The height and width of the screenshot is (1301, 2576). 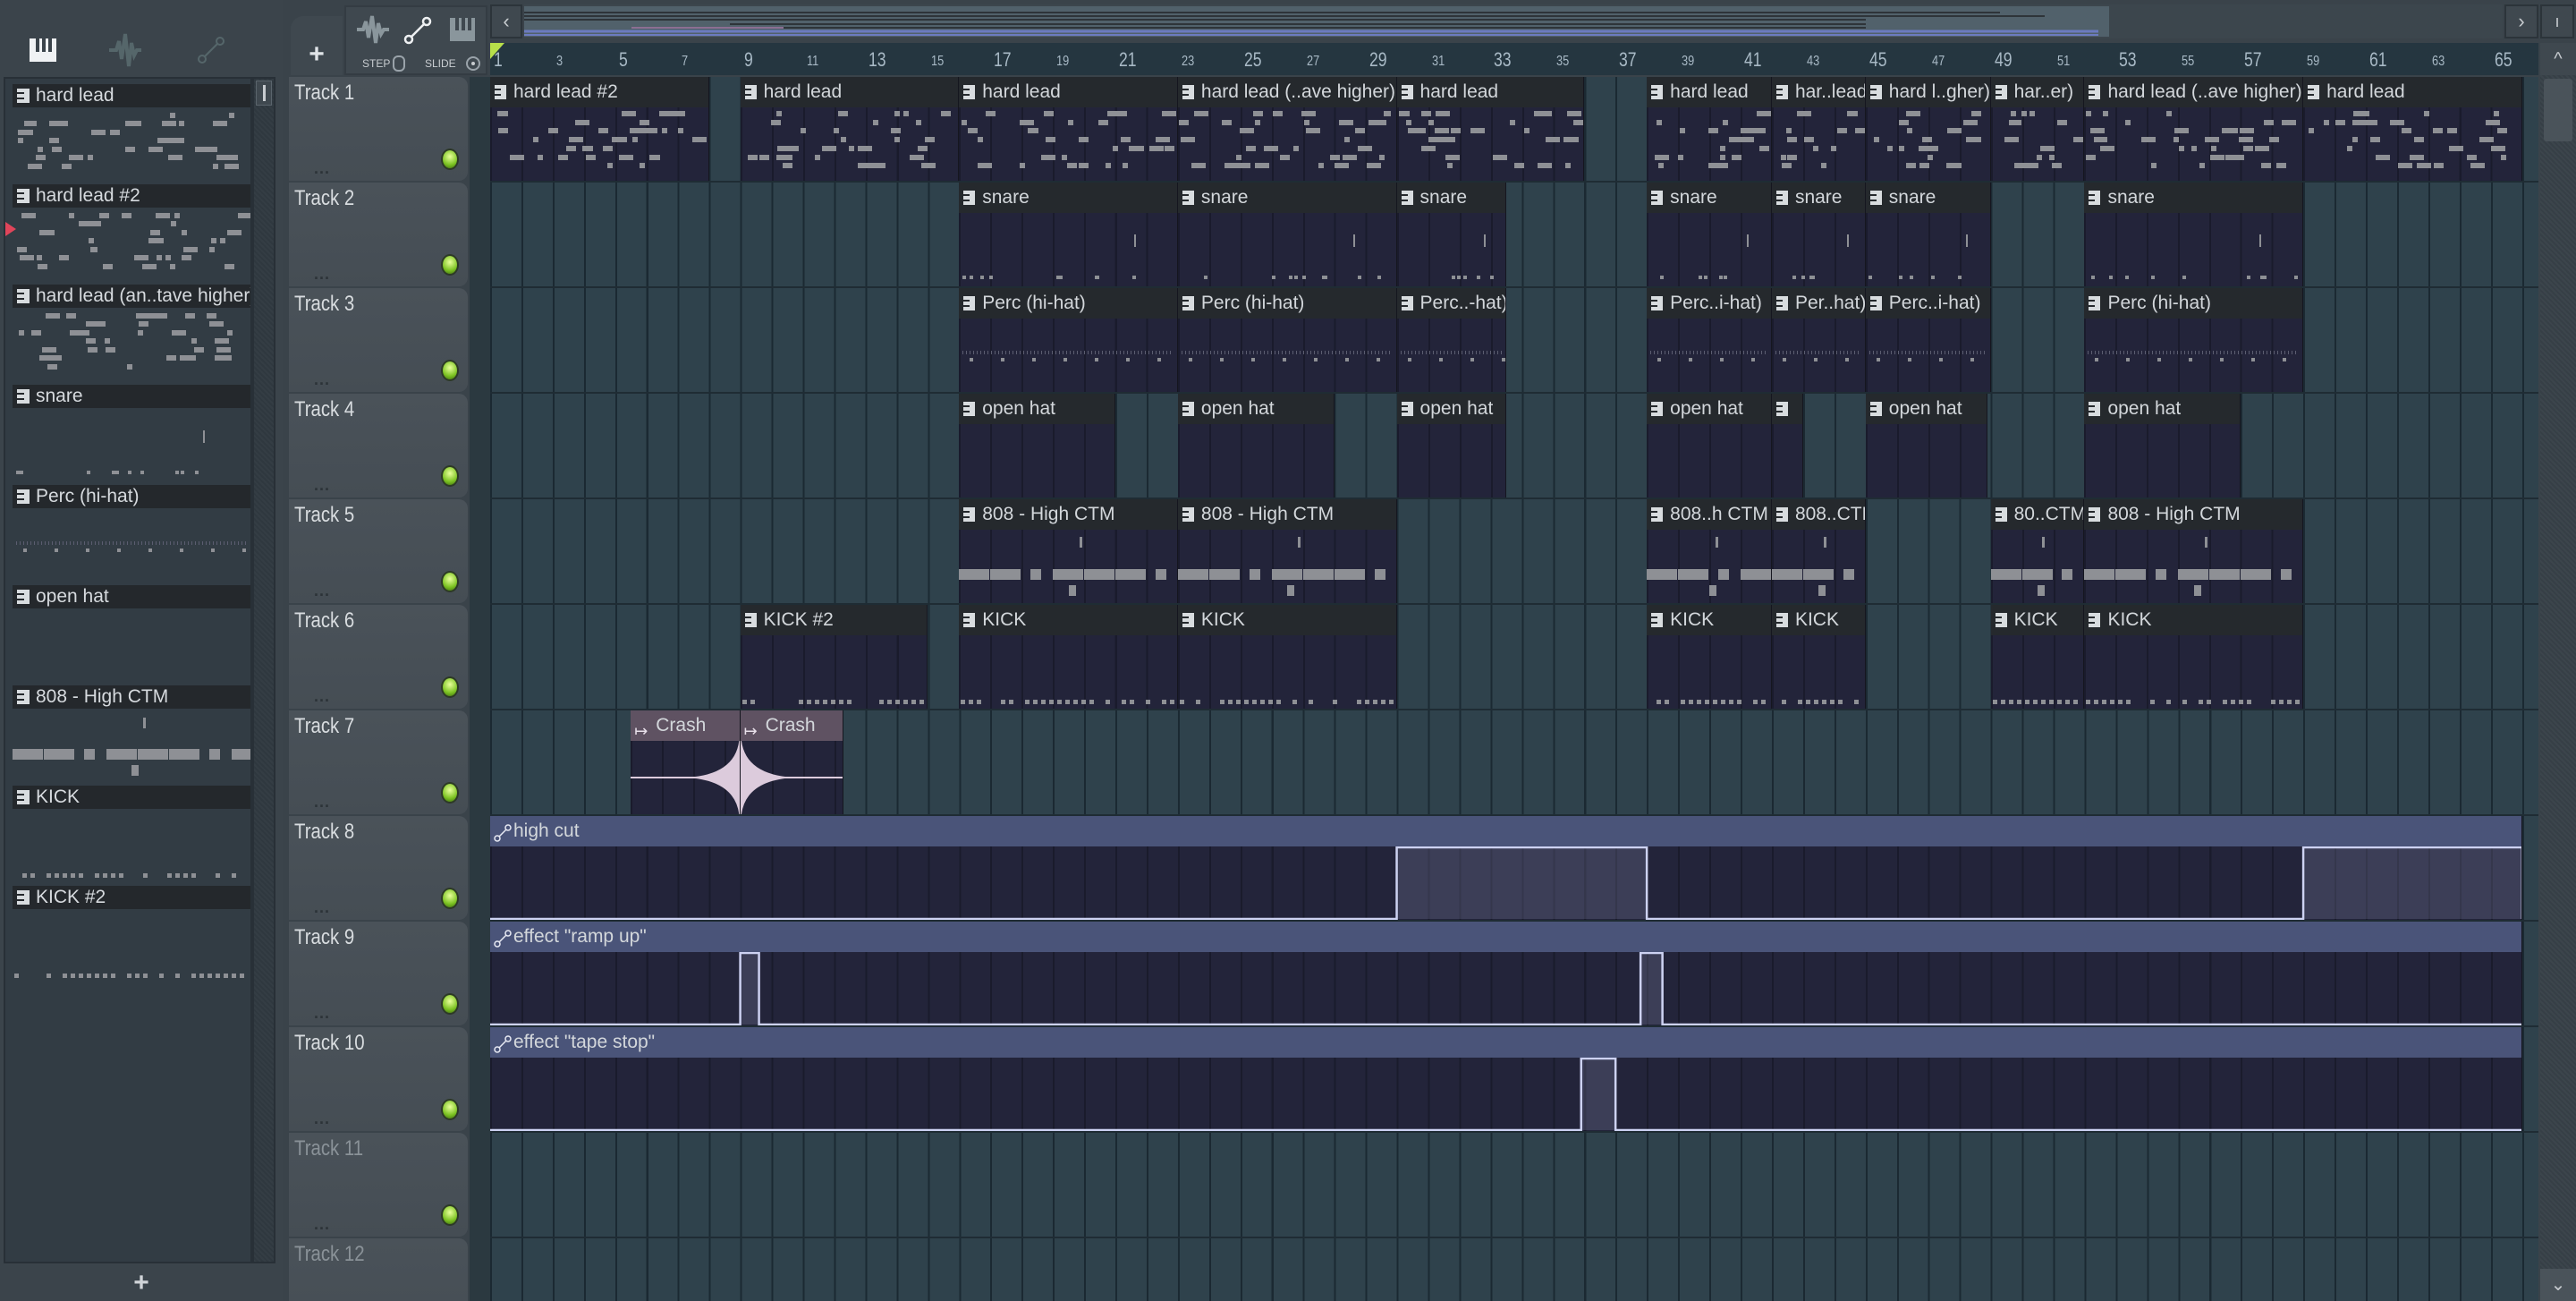 I want to click on pattern-clip: 808..CTM, so click(x=1818, y=551).